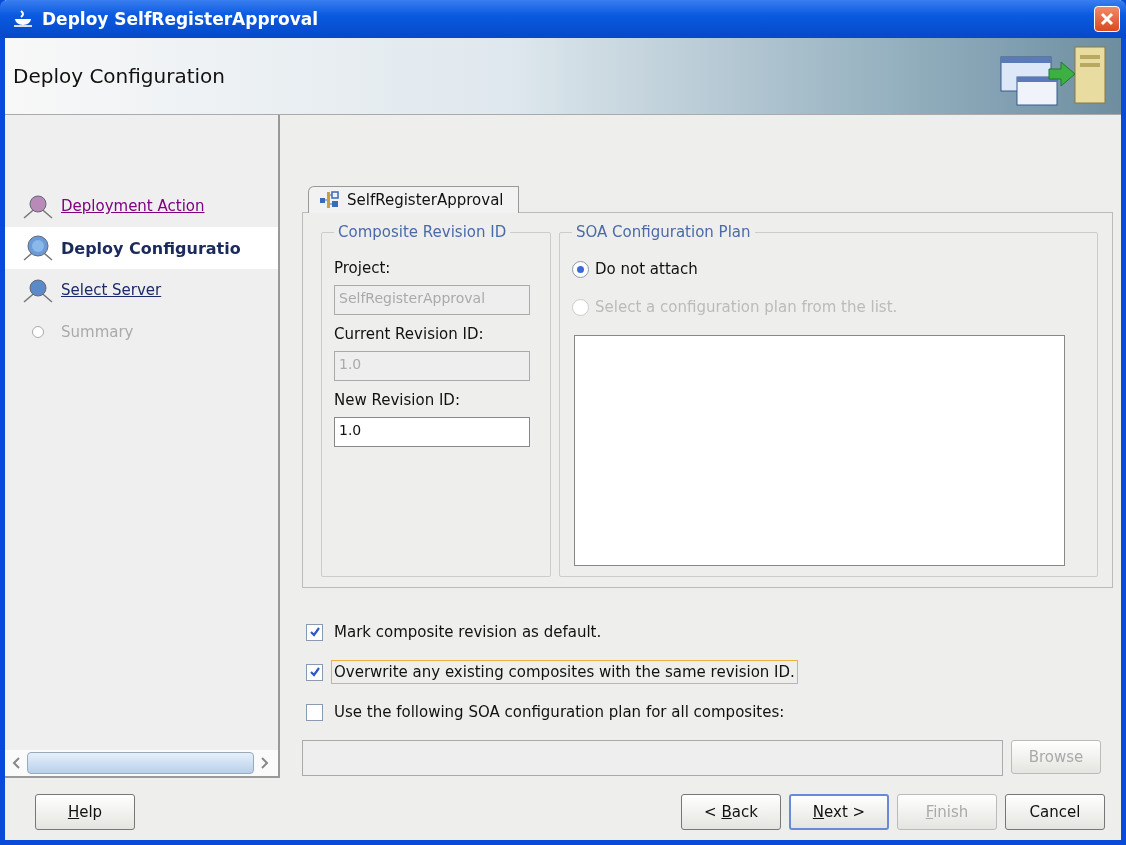  I want to click on scroll-thumb, so click(140, 763).